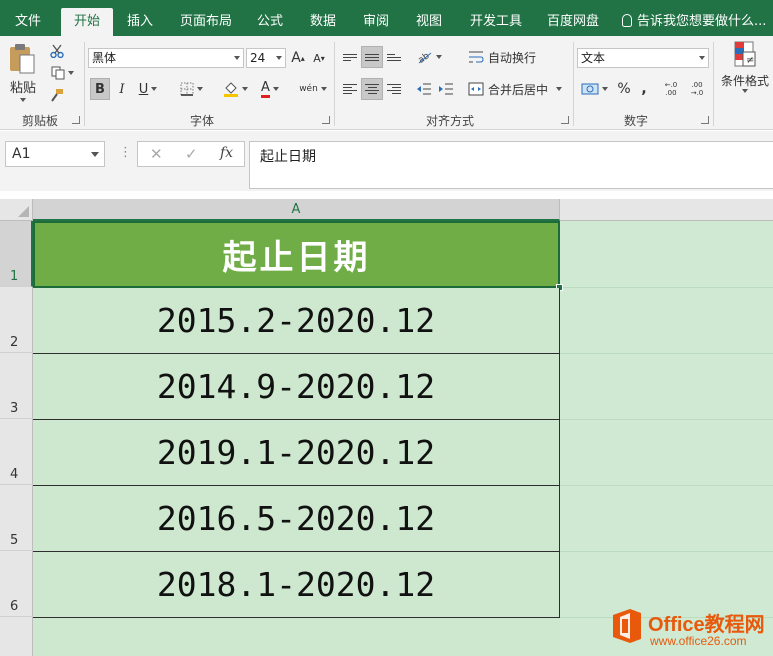 The image size is (773, 656). I want to click on row-header-5: 5, so click(16, 518).